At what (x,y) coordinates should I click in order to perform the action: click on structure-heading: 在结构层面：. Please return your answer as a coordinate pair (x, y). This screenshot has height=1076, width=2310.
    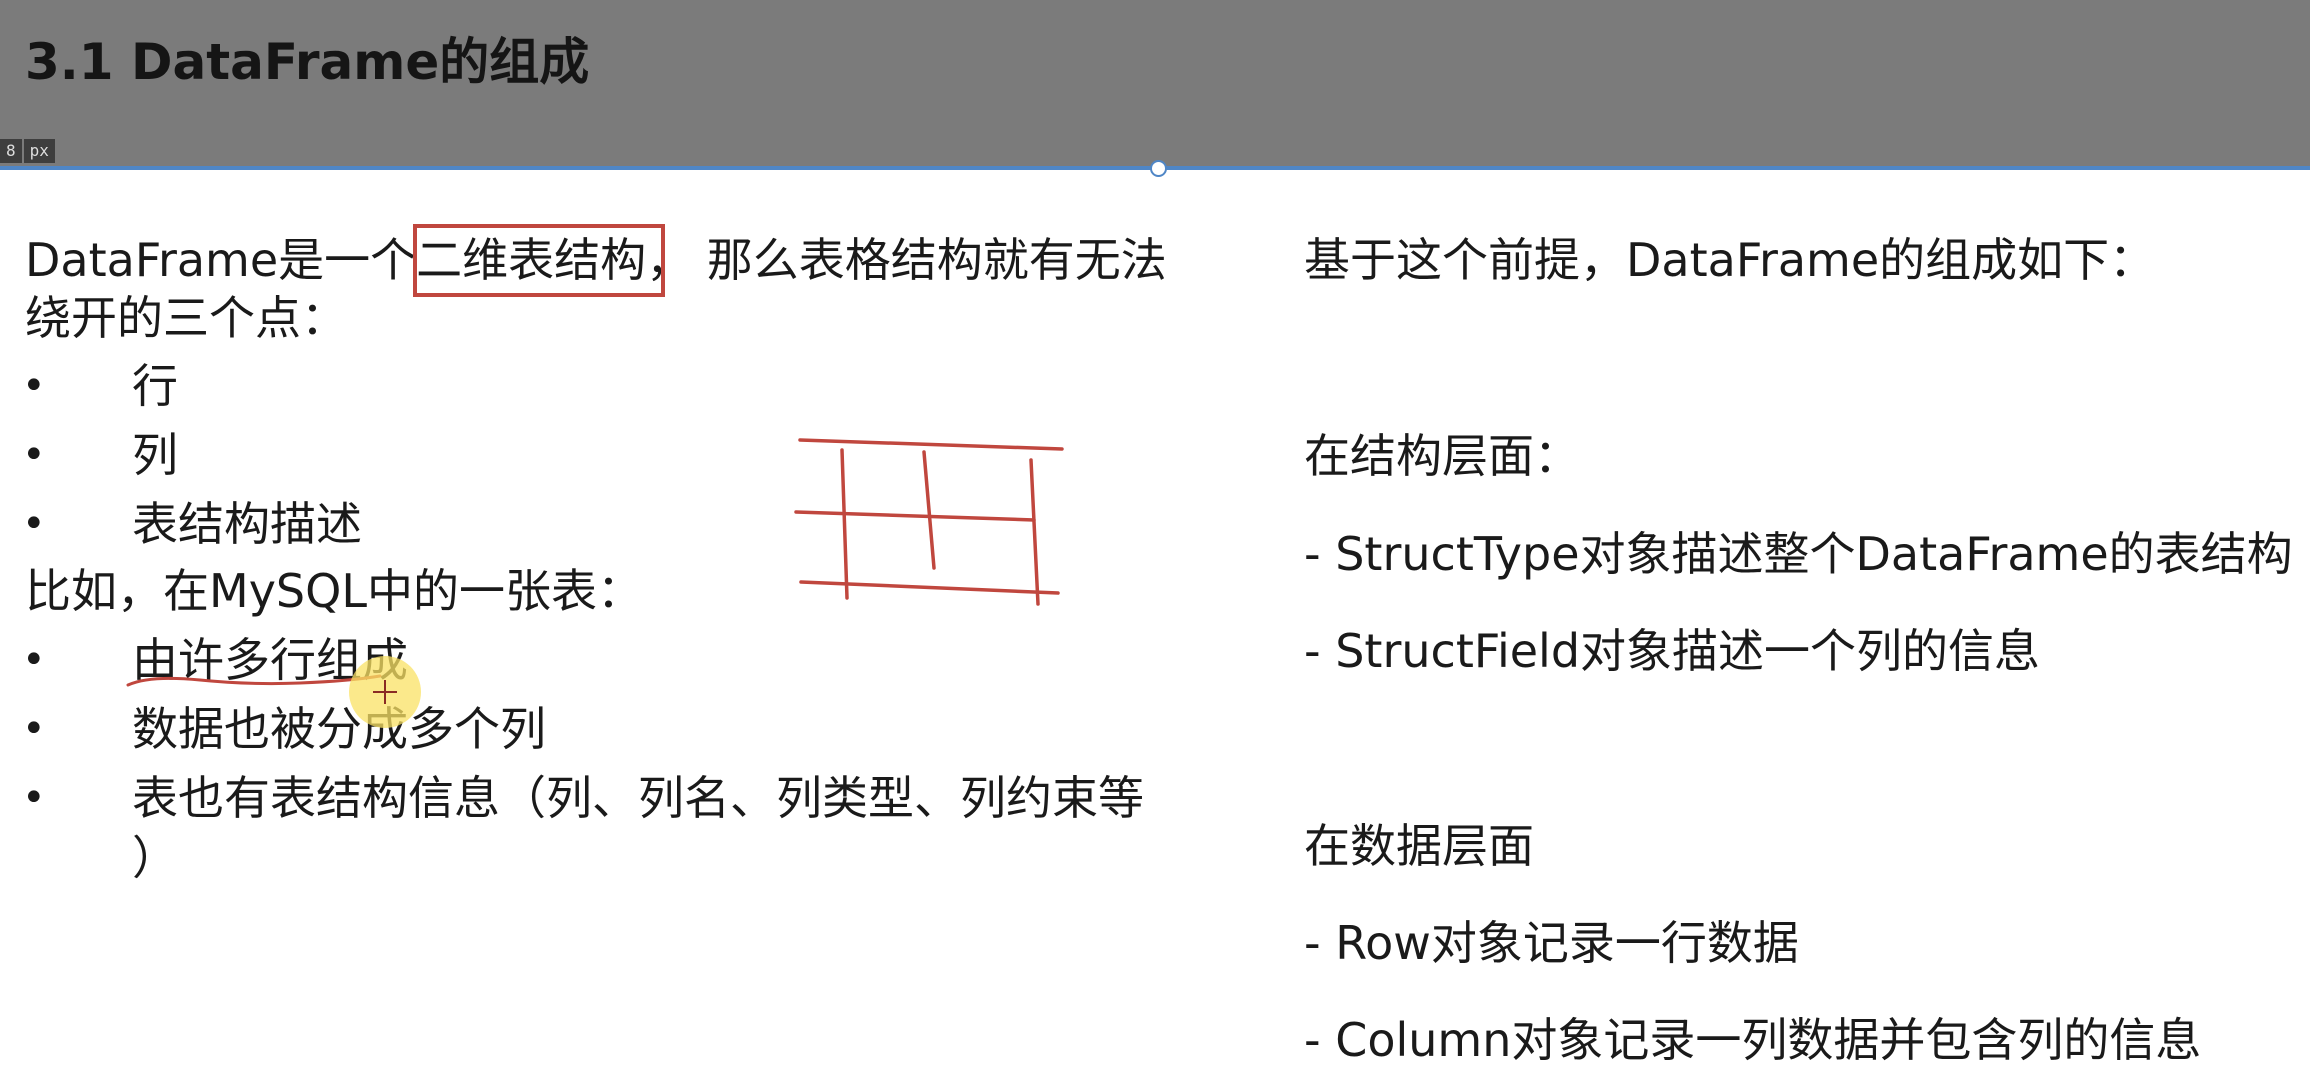
    Looking at the image, I should click on (1442, 456).